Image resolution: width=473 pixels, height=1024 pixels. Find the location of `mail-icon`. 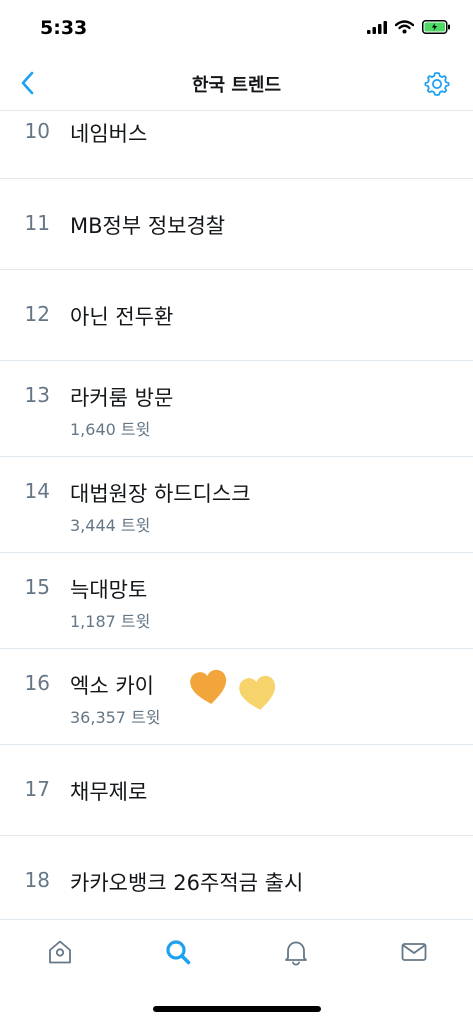

mail-icon is located at coordinates (414, 952).